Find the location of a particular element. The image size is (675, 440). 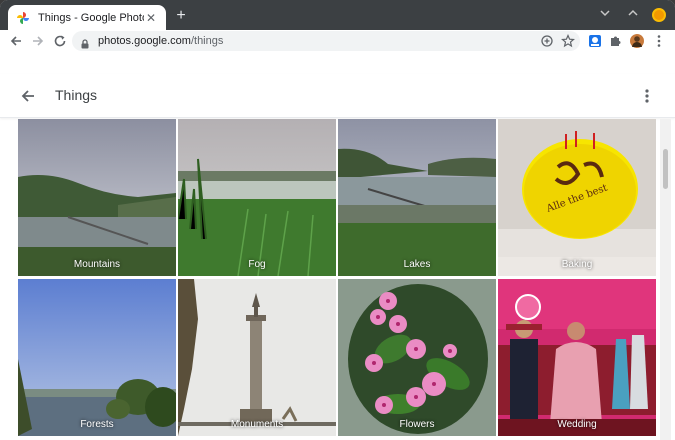

forward-arrow-icon is located at coordinates (38, 41).